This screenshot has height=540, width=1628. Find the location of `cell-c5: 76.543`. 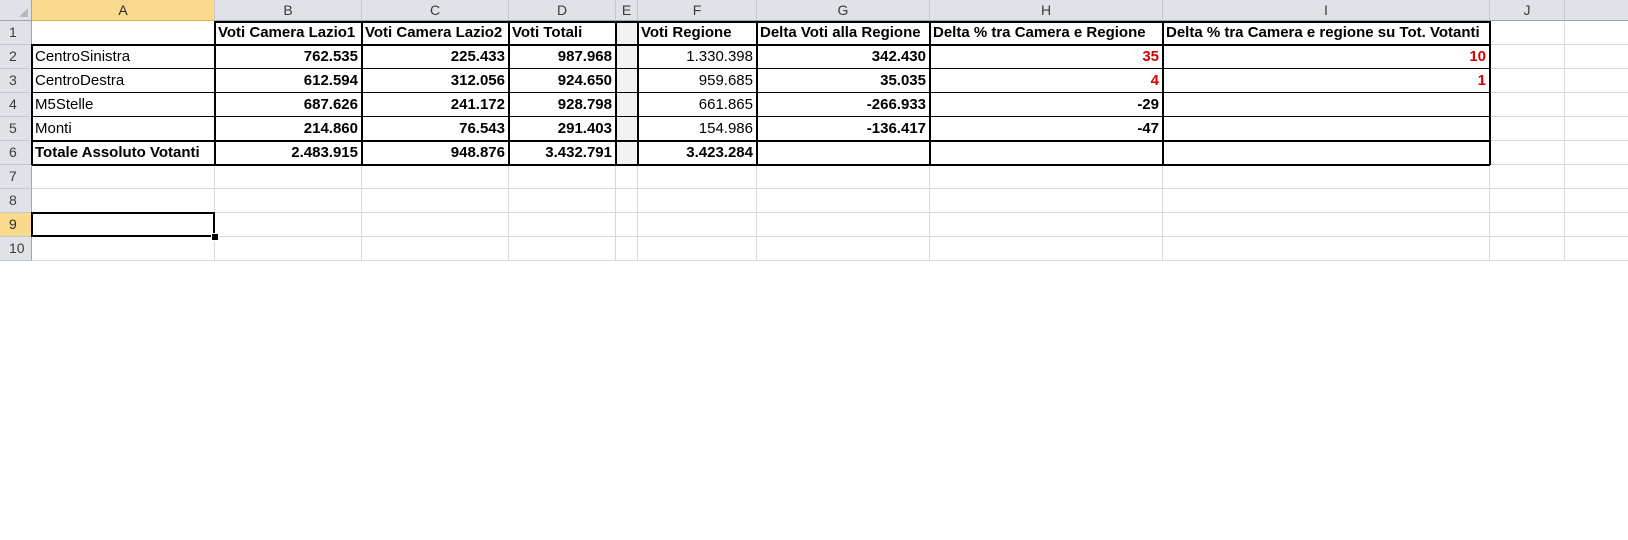

cell-c5: 76.543 is located at coordinates (435, 129).